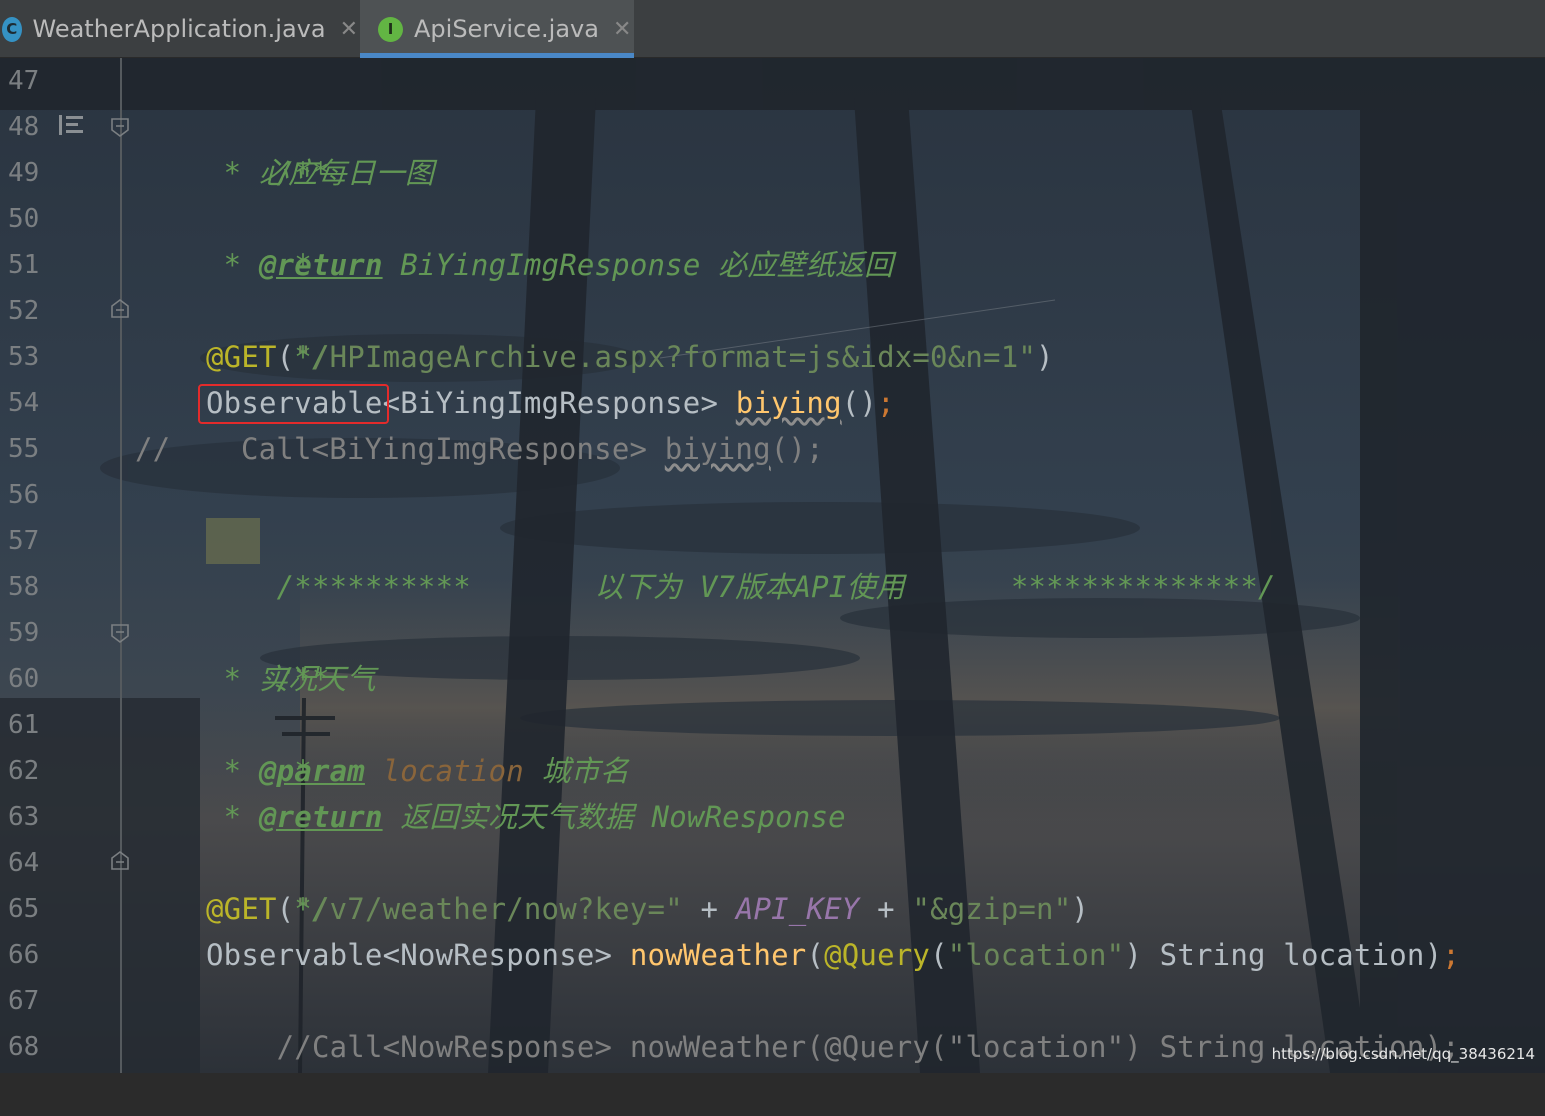 This screenshot has height=1116, width=1545. I want to click on line-comment: ();, so click(797, 449).